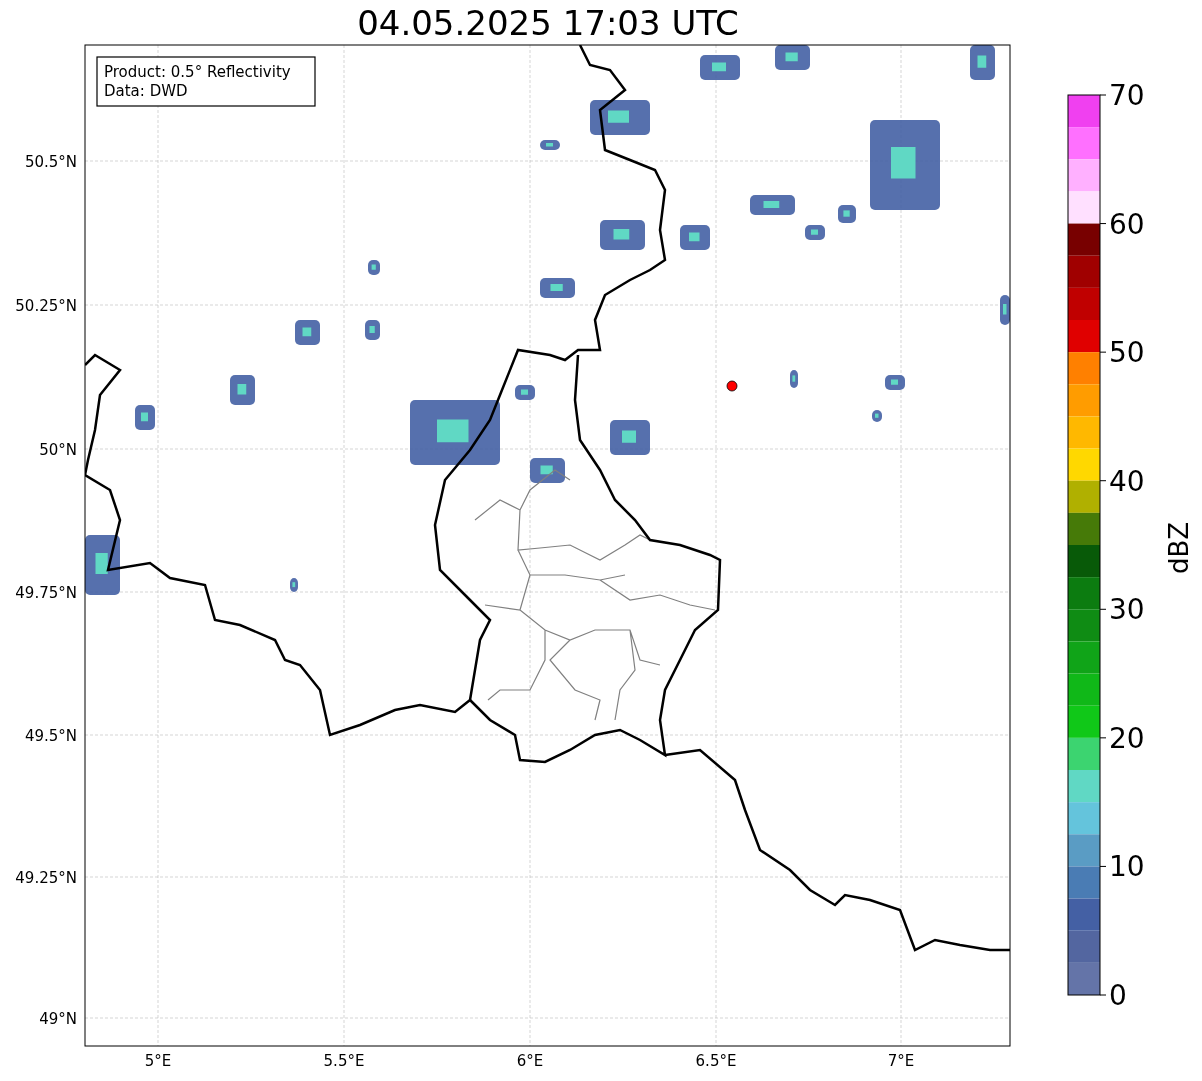 The width and height of the screenshot is (1202, 1081). I want to click on longitude-label: 7°E, so click(901, 1061).